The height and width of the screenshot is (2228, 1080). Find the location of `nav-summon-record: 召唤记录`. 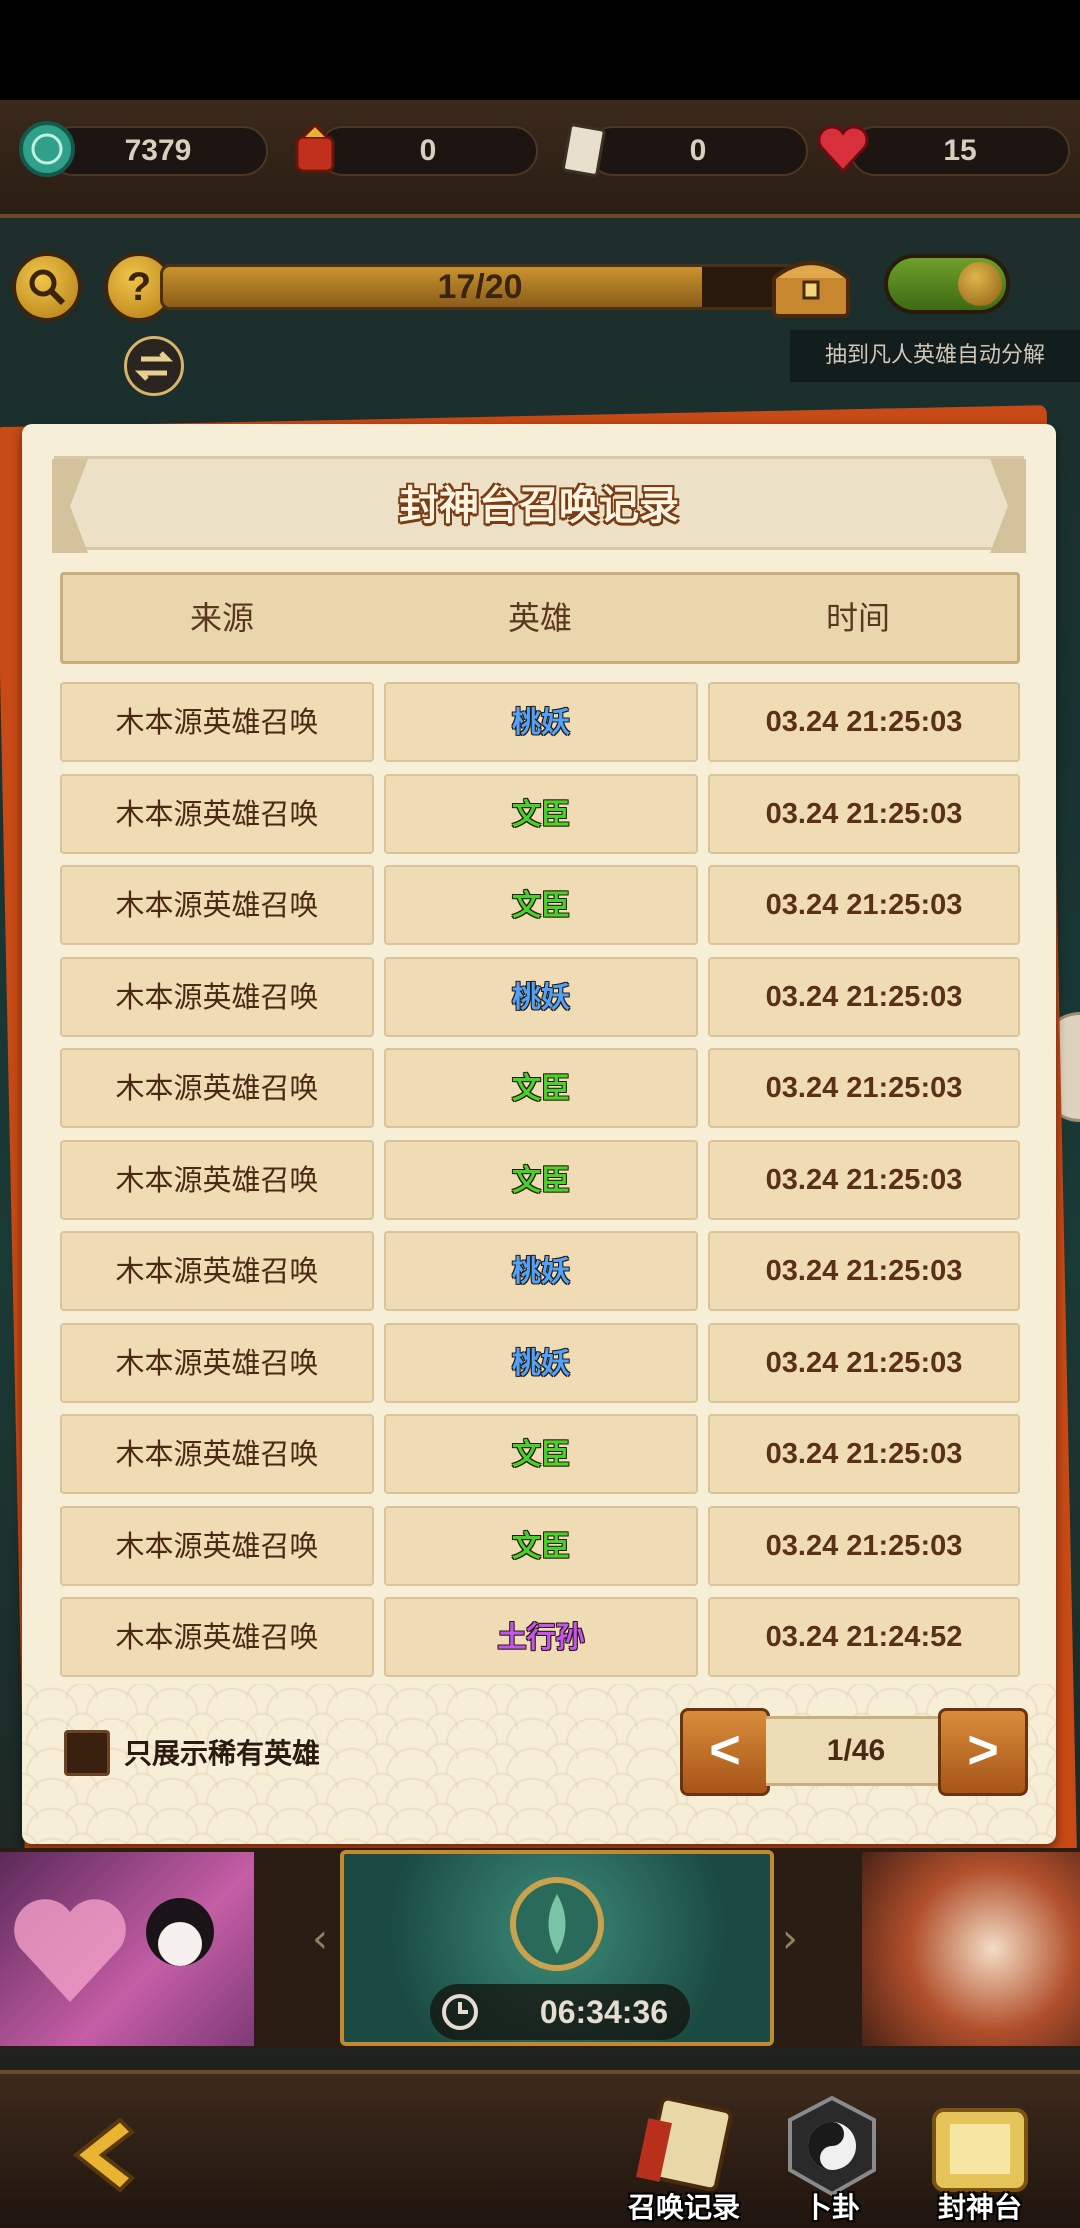

nav-summon-record: 召唤记录 is located at coordinates (684, 2159).